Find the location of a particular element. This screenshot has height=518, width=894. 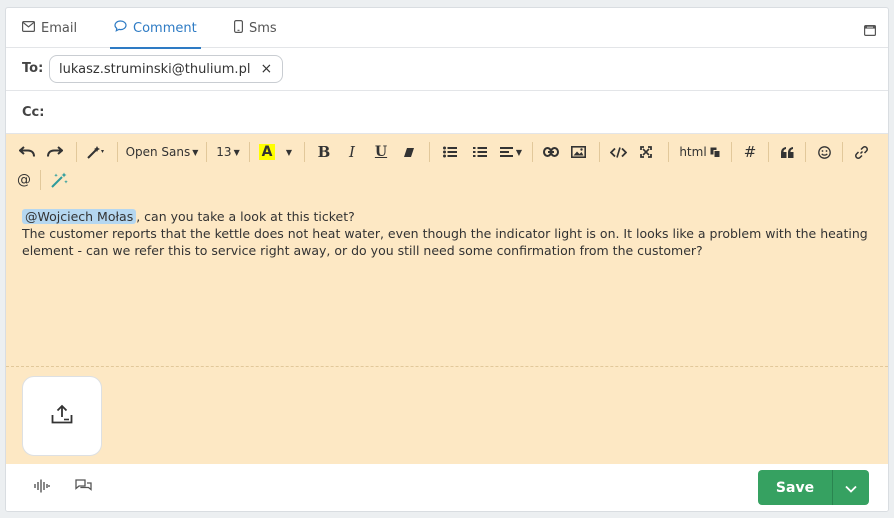

save-options-dropdown is located at coordinates (851, 487).